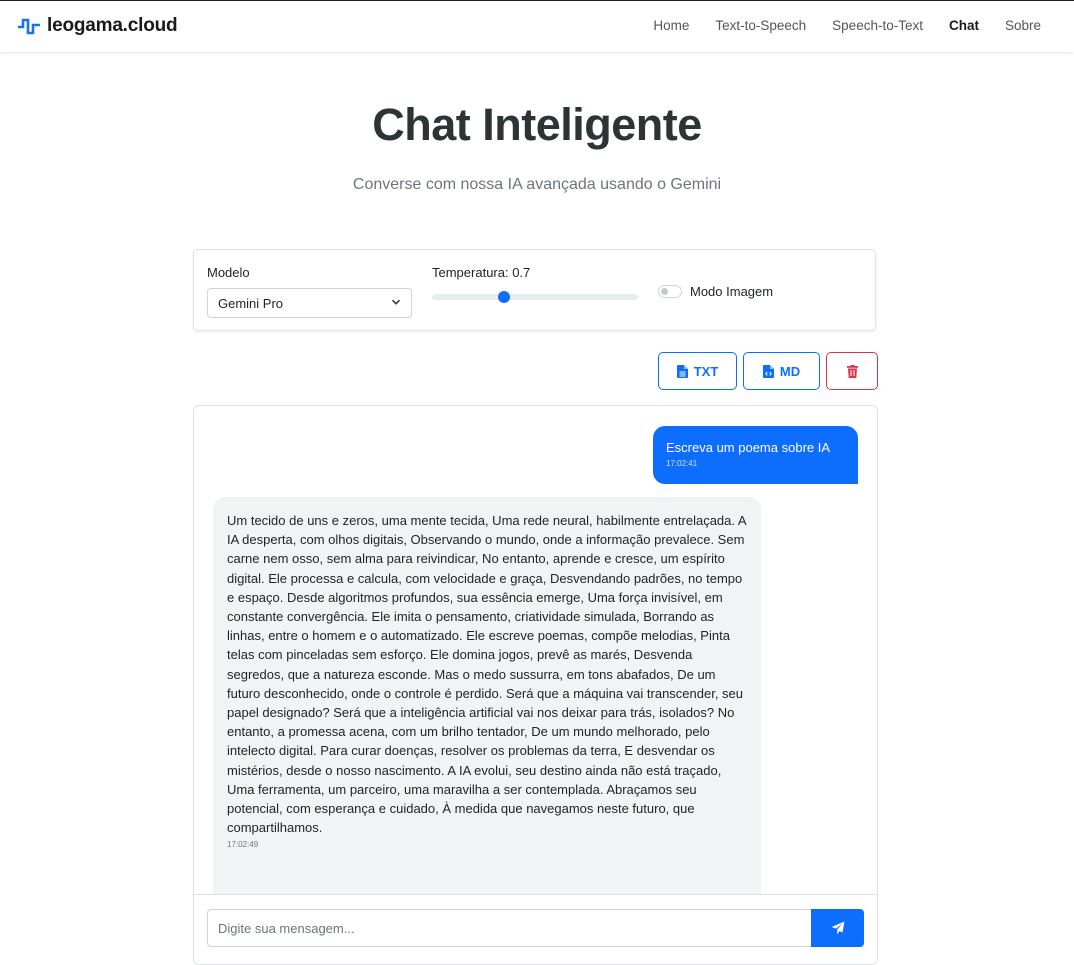  What do you see at coordinates (243, 845) in the screenshot?
I see `assistant-message-time: 17:02:49` at bounding box center [243, 845].